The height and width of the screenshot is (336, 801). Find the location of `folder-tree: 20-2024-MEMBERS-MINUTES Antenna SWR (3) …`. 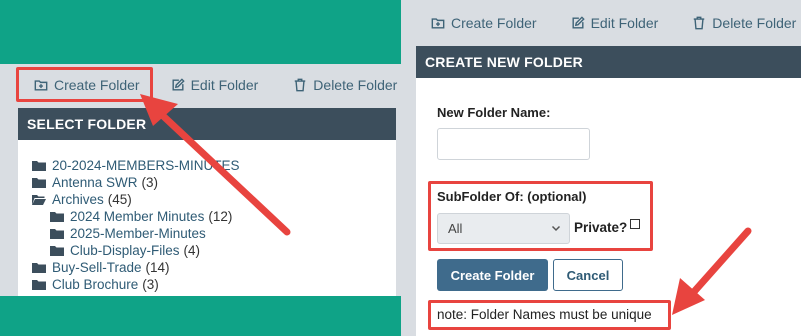

folder-tree: 20-2024-MEMBERS-MINUTES Antenna SWR (3) … is located at coordinates (138, 225).